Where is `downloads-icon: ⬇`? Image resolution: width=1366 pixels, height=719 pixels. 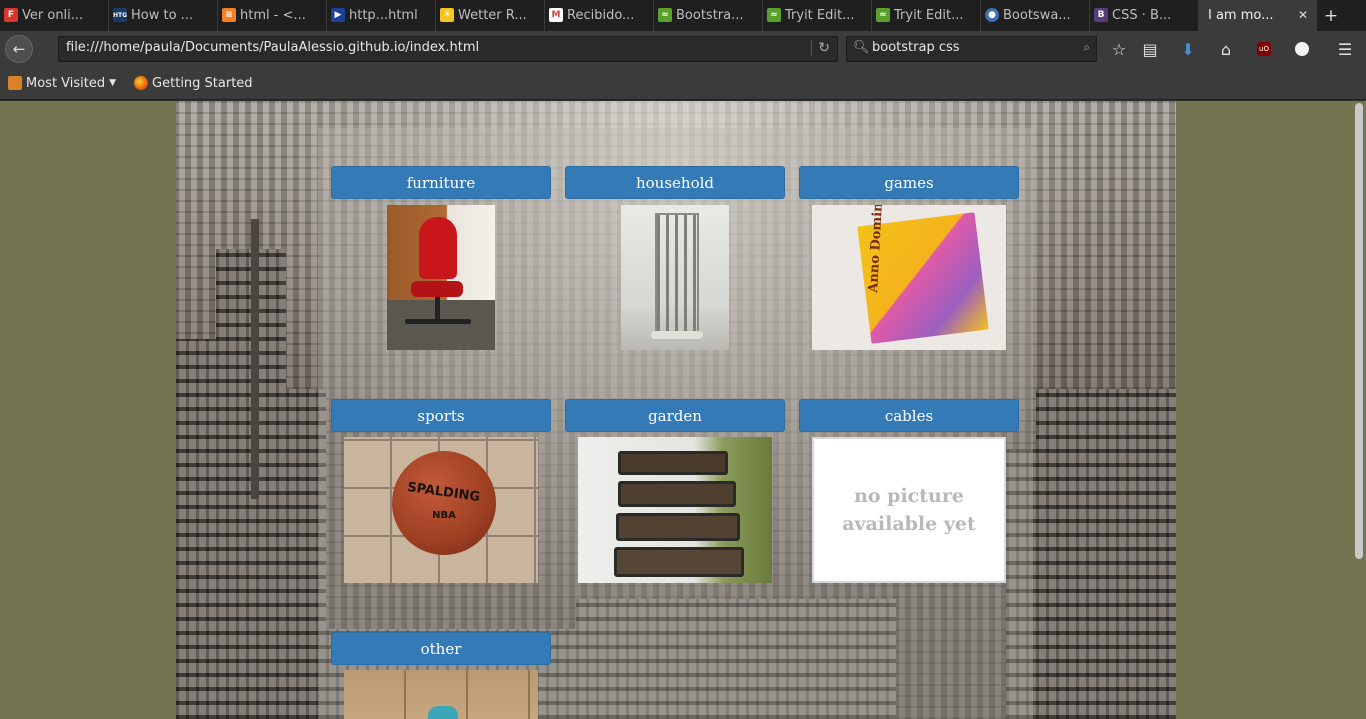
downloads-icon: ⬇ is located at coordinates (1188, 49).